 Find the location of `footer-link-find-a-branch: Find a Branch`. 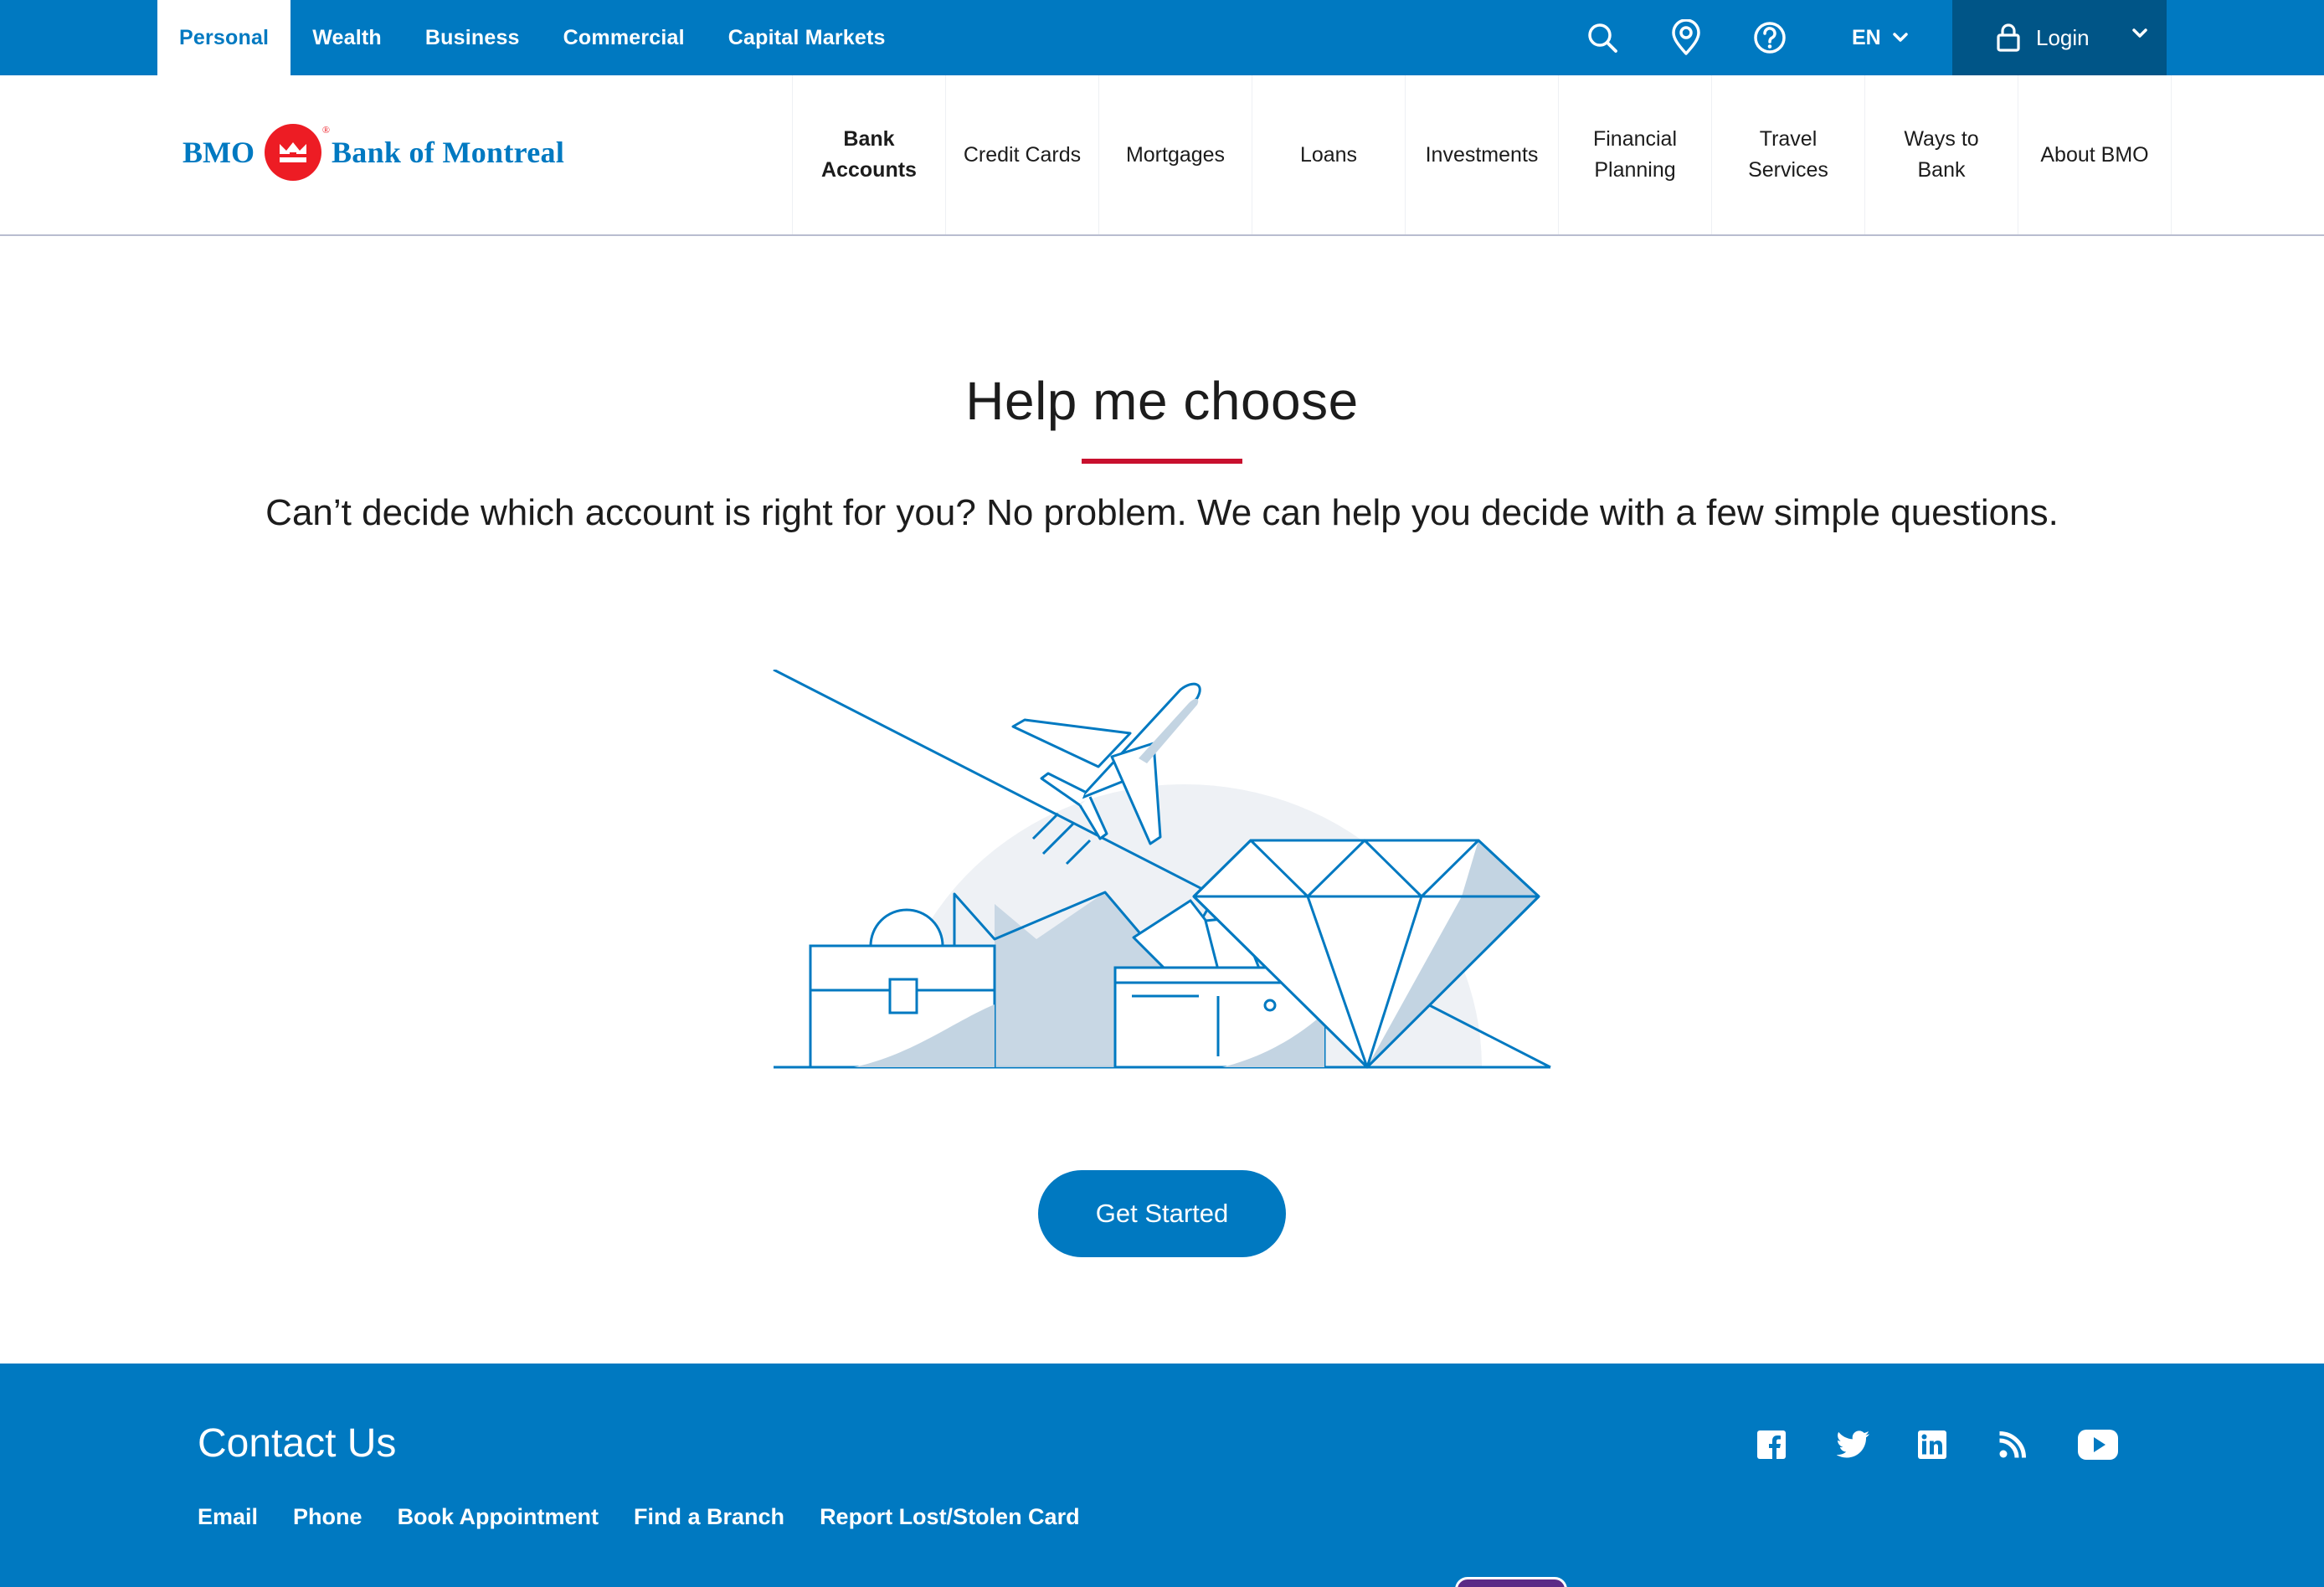

footer-link-find-a-branch: Find a Branch is located at coordinates (709, 1517).